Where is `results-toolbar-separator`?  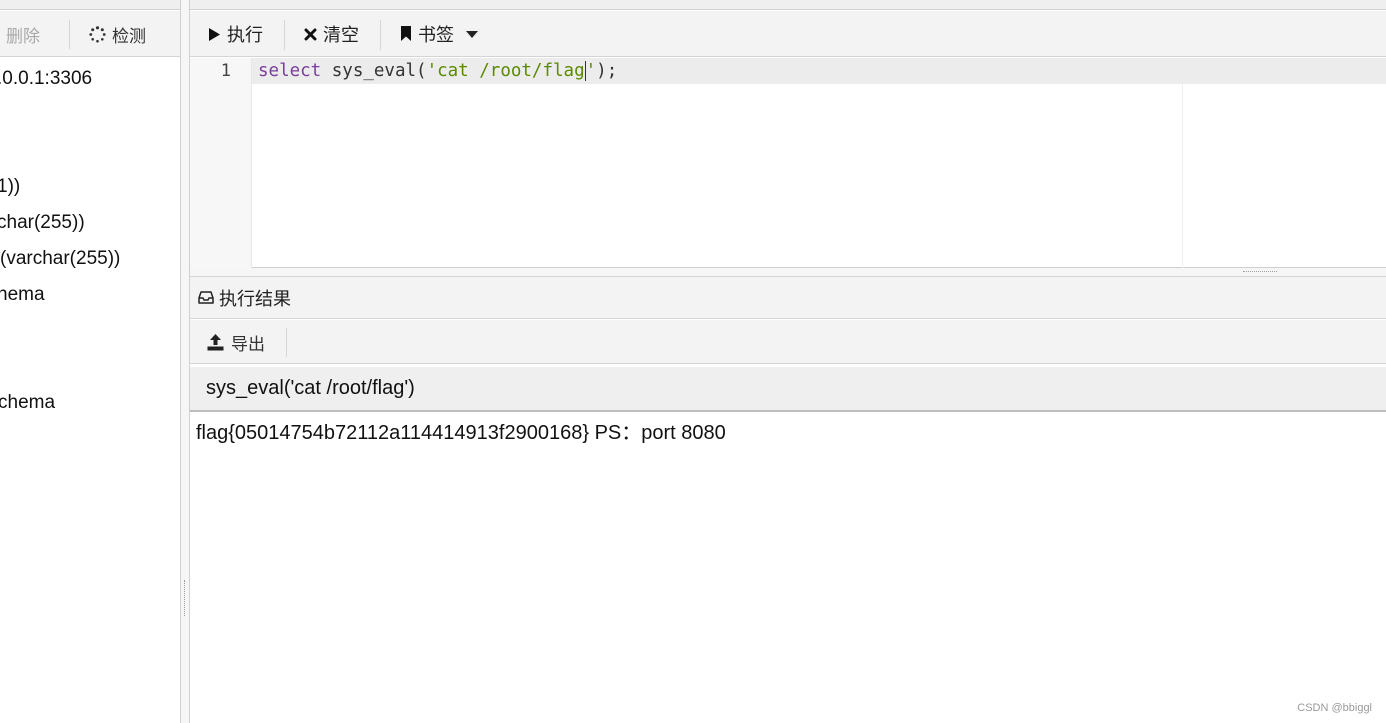
results-toolbar-separator is located at coordinates (286, 342).